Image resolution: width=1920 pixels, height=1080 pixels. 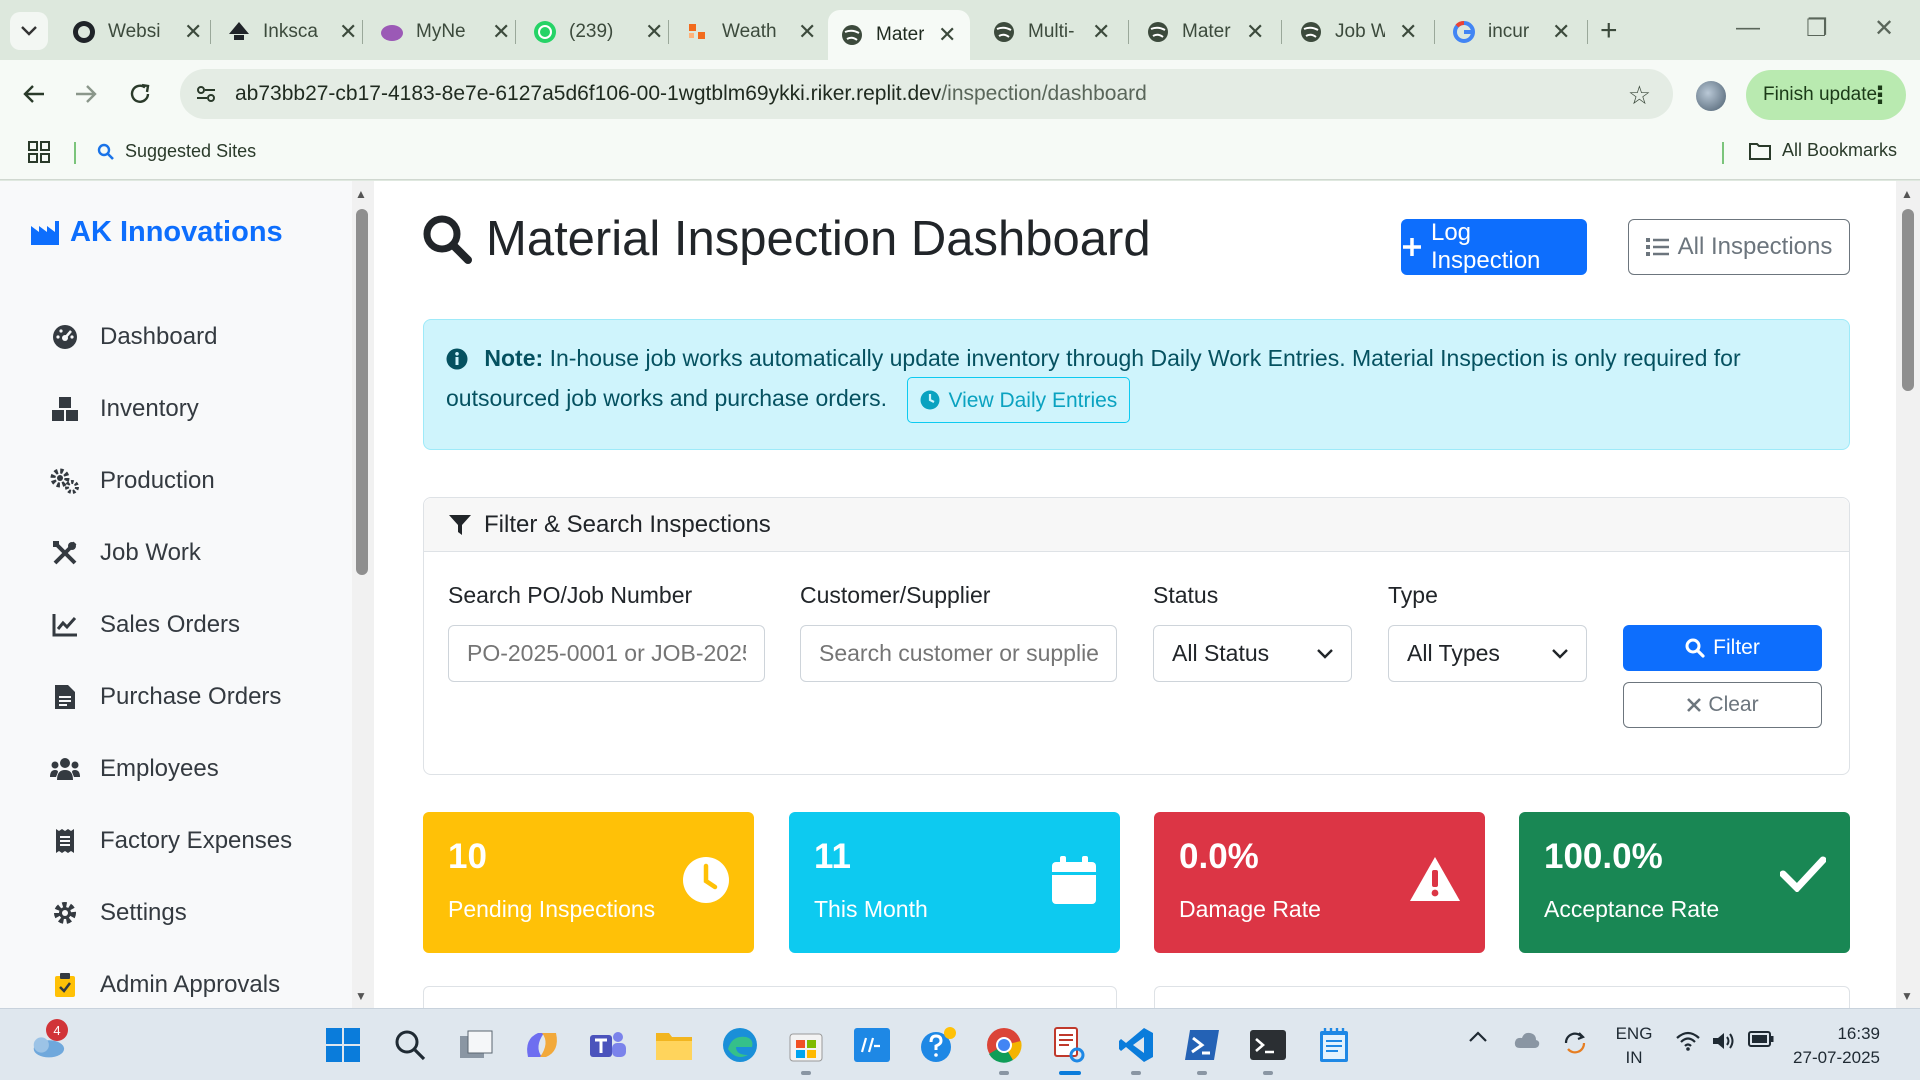 I want to click on more-vert-icon: ⋮, so click(x=1880, y=95).